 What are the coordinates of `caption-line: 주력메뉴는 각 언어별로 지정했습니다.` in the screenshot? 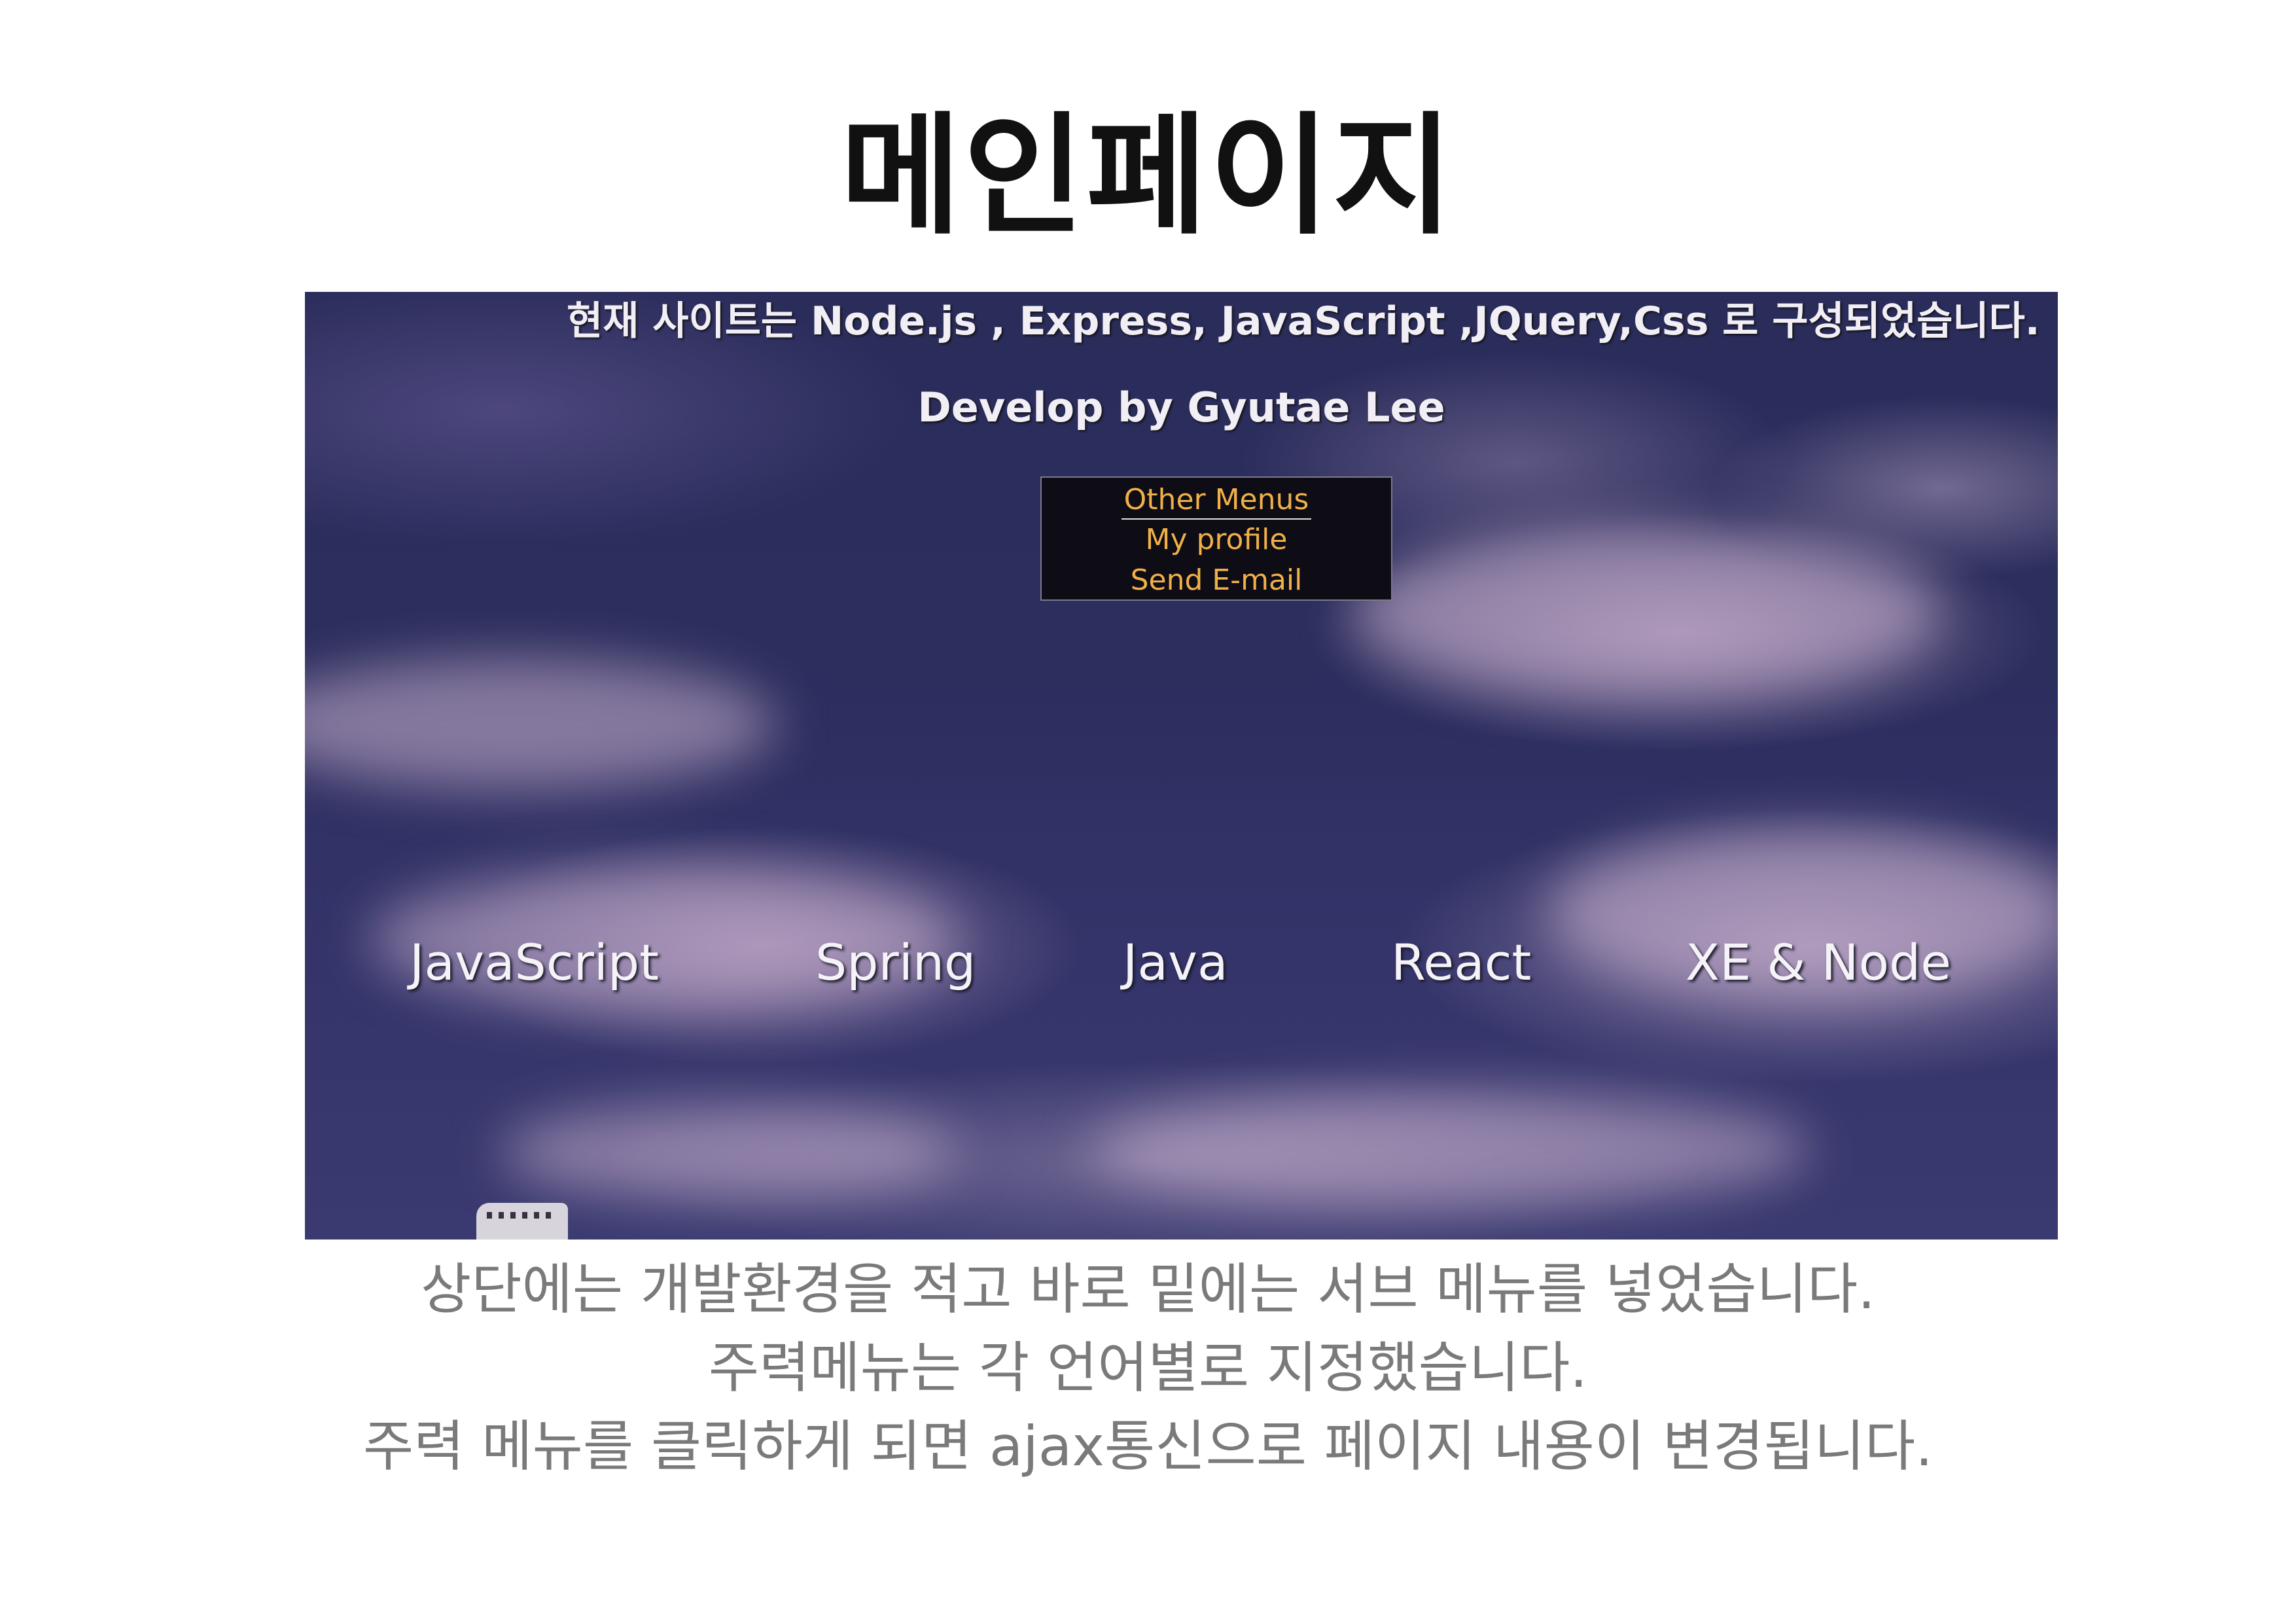 It's located at (1148, 1368).